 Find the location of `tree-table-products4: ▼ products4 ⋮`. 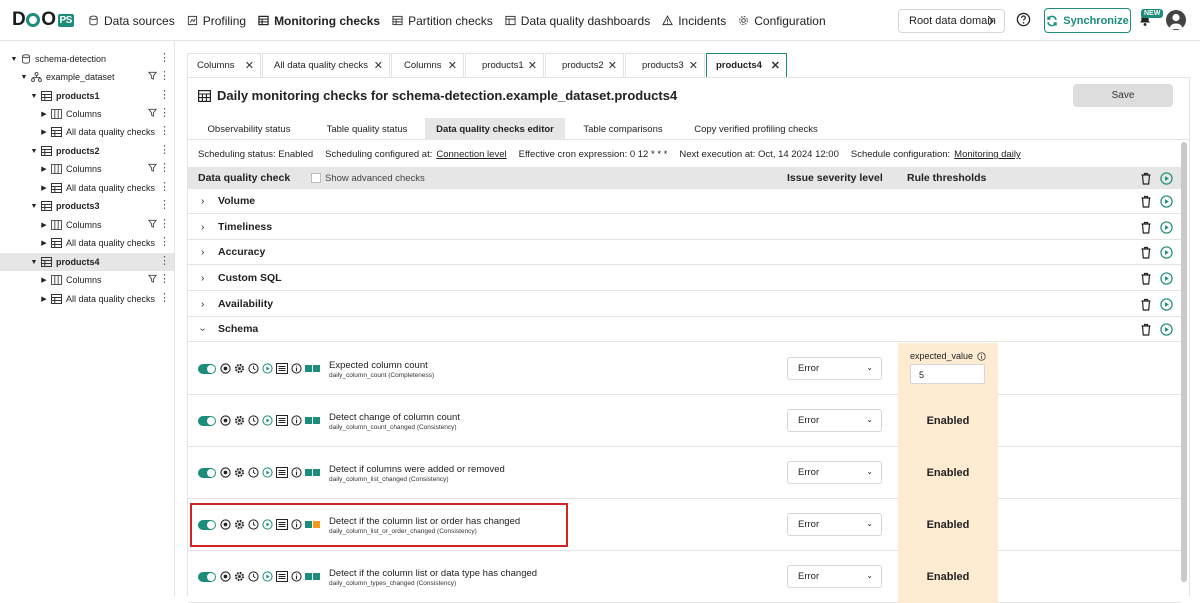

tree-table-products4: ▼ products4 ⋮ is located at coordinates (87, 262).